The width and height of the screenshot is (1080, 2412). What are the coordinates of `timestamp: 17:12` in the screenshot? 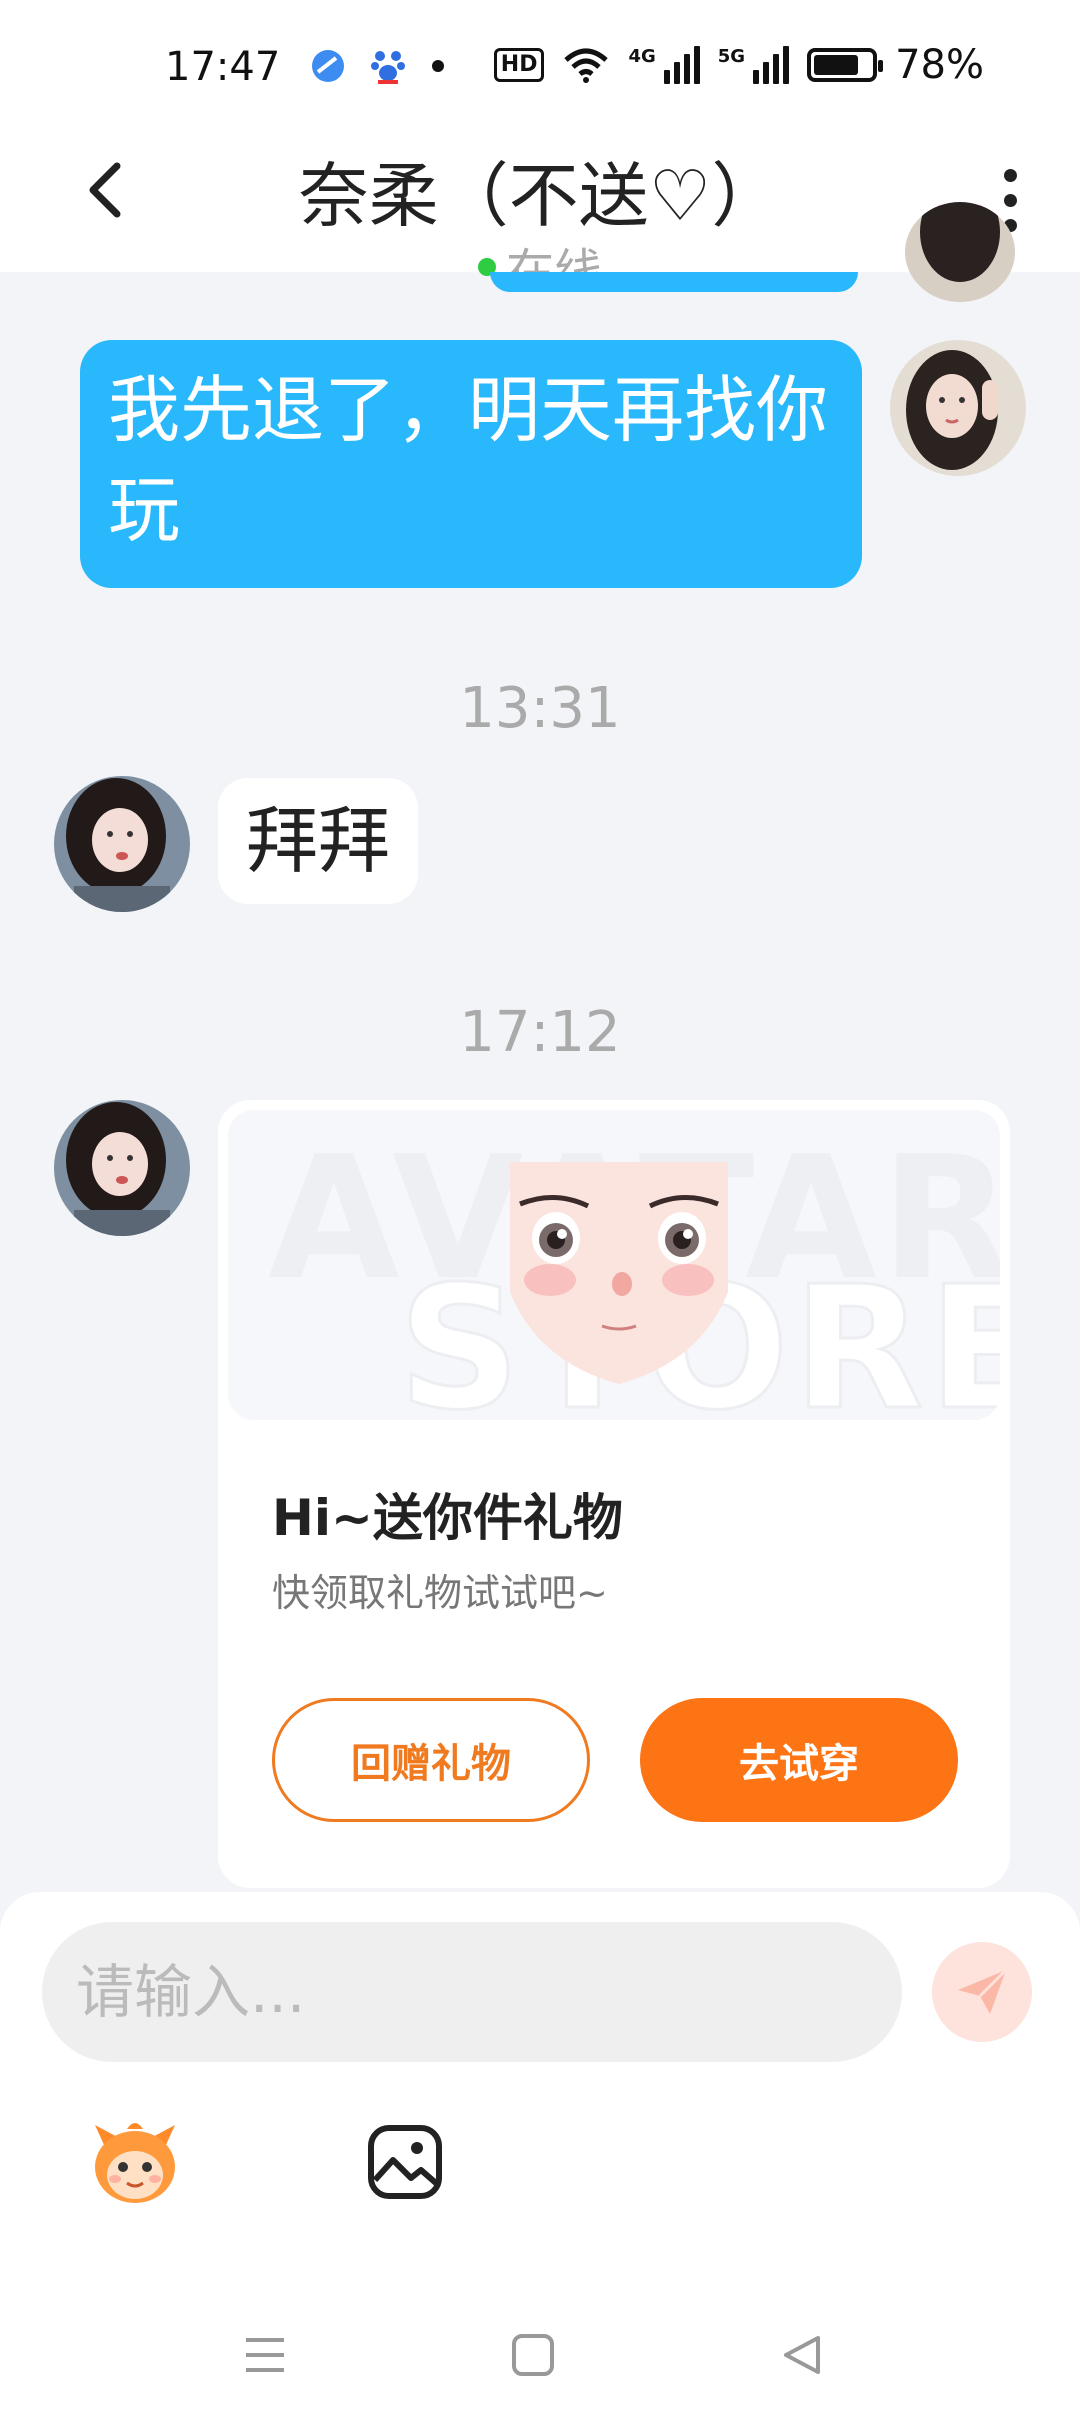 It's located at (540, 1032).